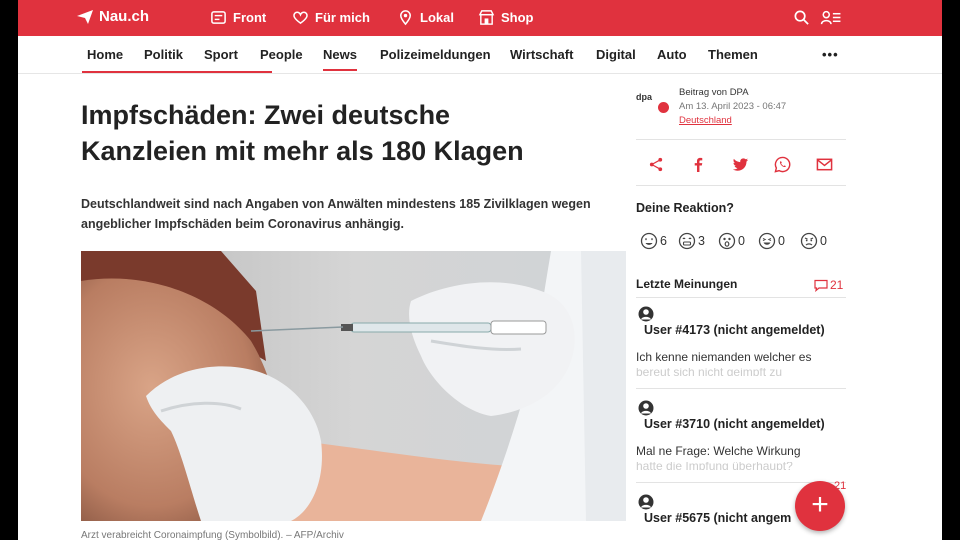 This screenshot has height=540, width=960. Describe the element at coordinates (663, 241) in the screenshot. I see `reaction-love-count: 6` at that location.